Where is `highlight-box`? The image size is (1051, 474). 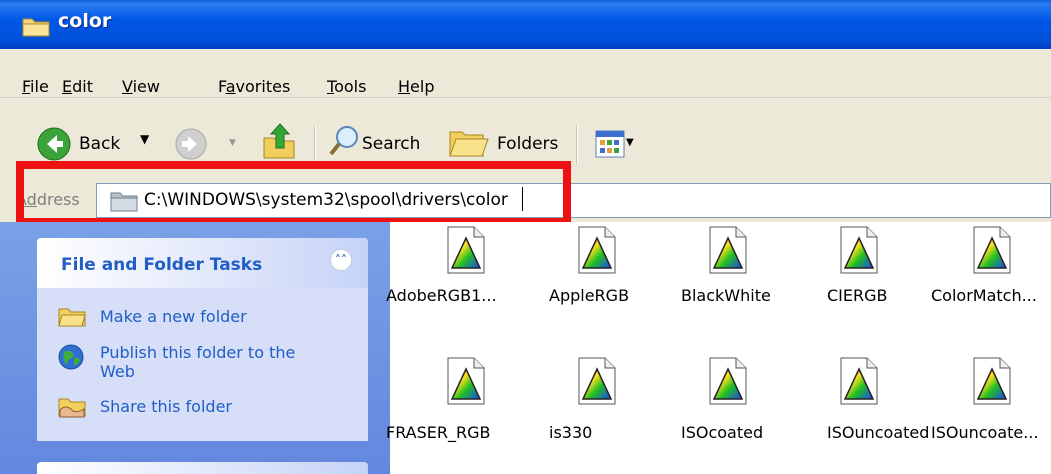 highlight-box is located at coordinates (293, 193).